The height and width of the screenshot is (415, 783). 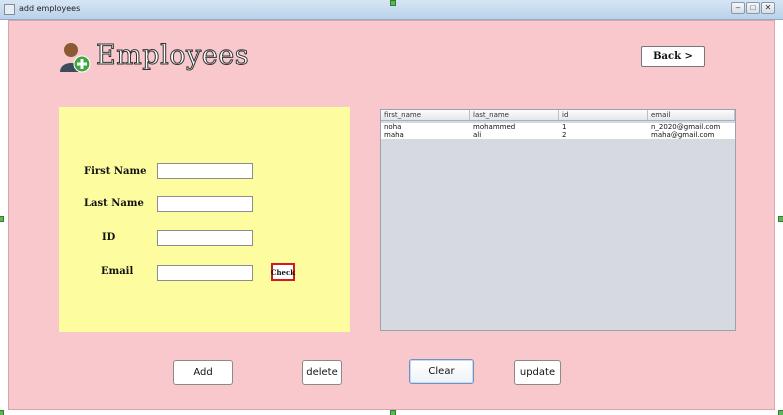 What do you see at coordinates (115, 171) in the screenshot?
I see `first-name-label: First Name` at bounding box center [115, 171].